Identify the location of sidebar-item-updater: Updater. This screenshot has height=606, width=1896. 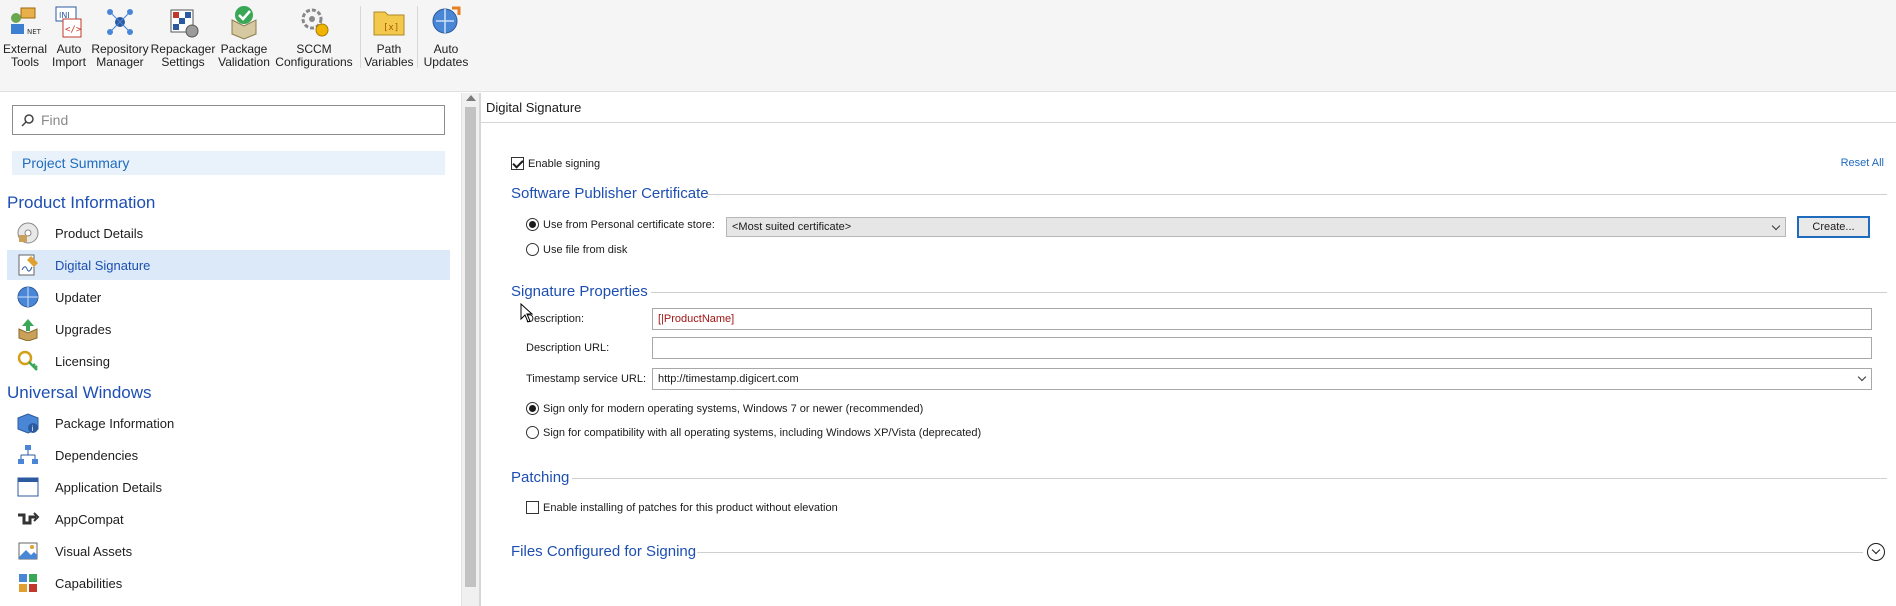
(228, 297).